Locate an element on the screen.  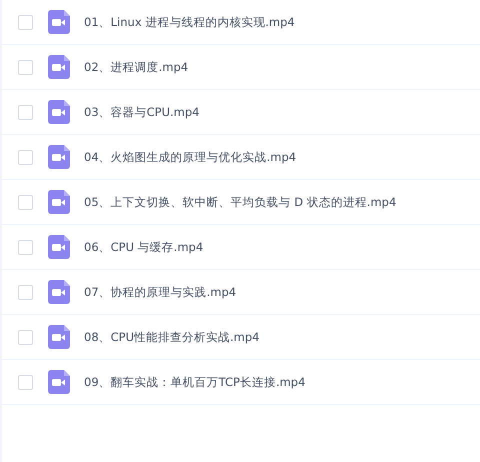
file-name: 06、CPU 与缓存.mp4 is located at coordinates (144, 247).